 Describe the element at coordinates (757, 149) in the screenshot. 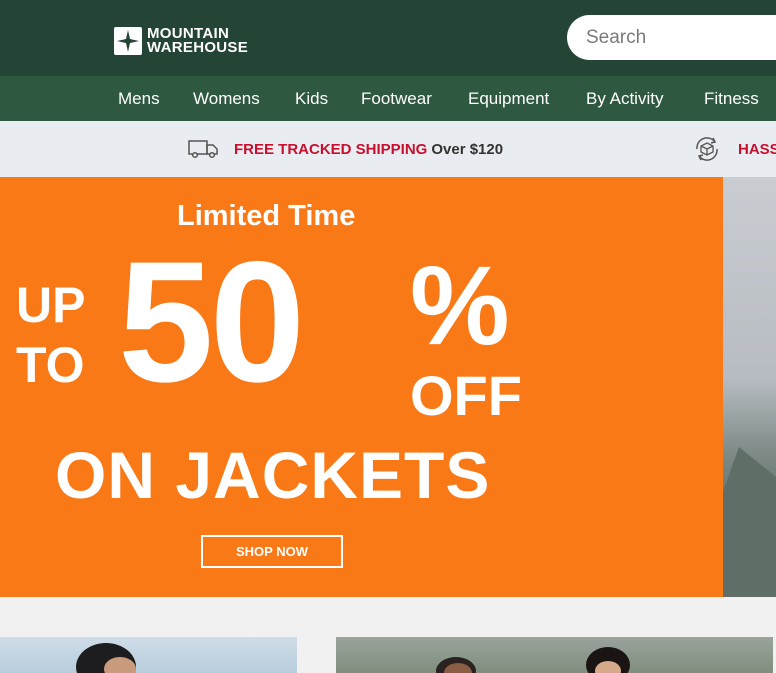

I see `returns-highlight: HASS` at that location.